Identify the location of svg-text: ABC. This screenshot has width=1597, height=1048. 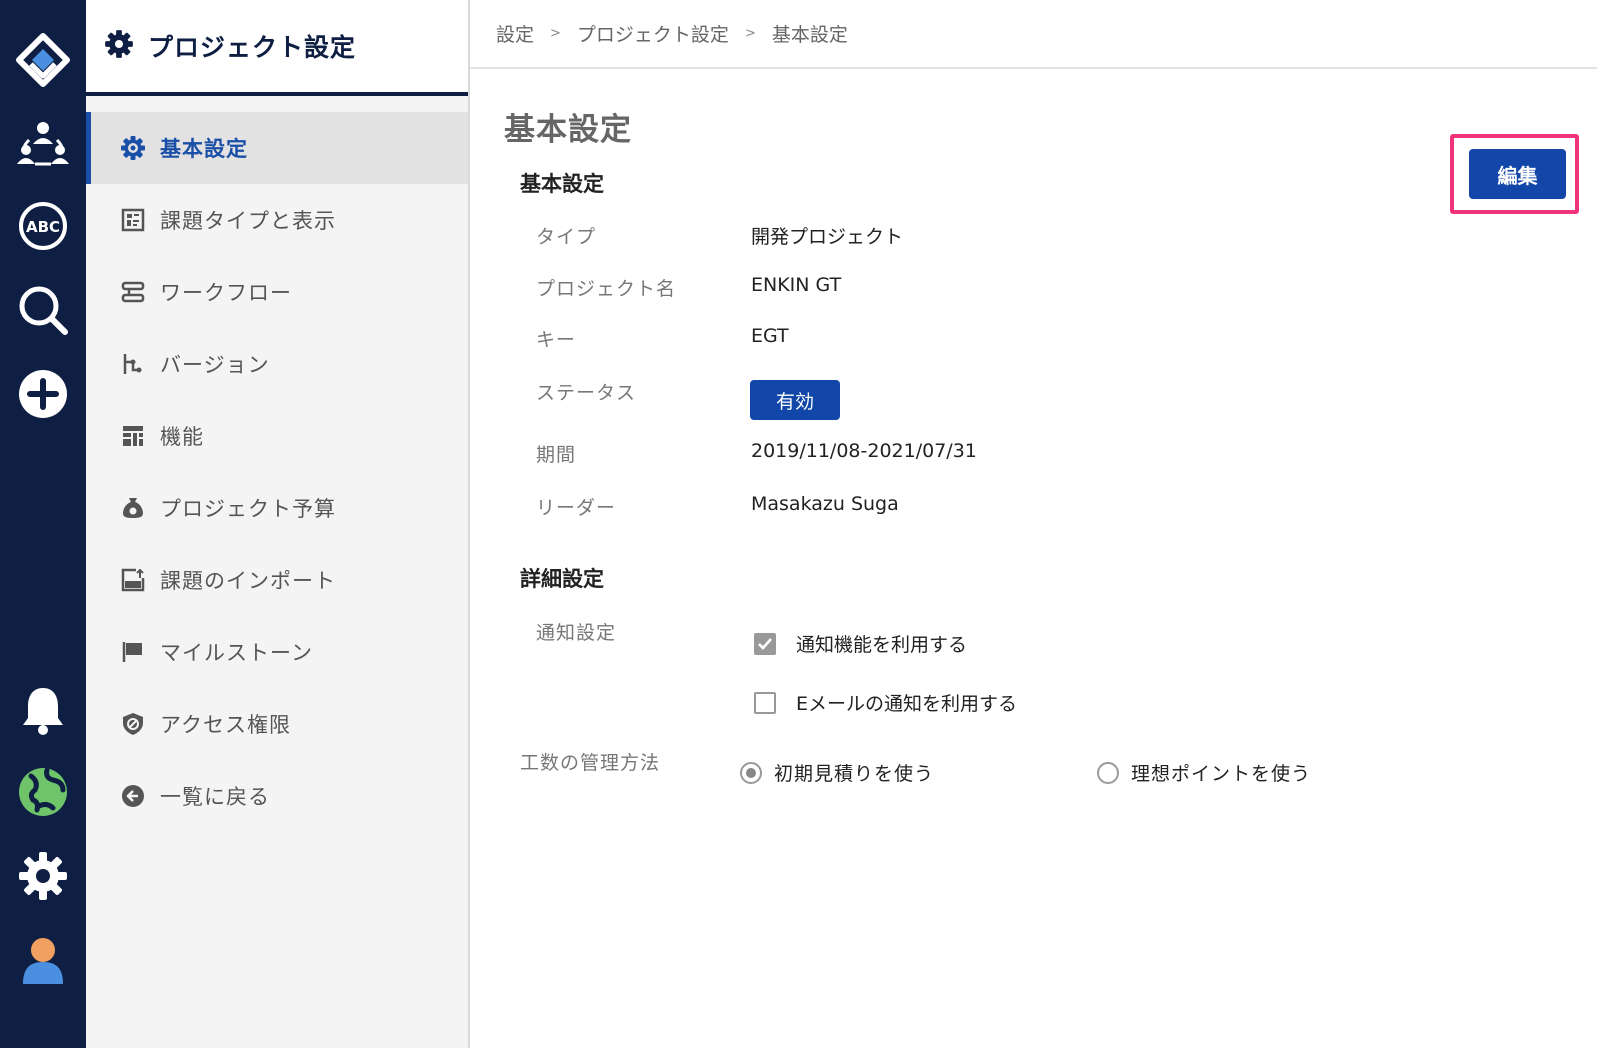
(43, 227).